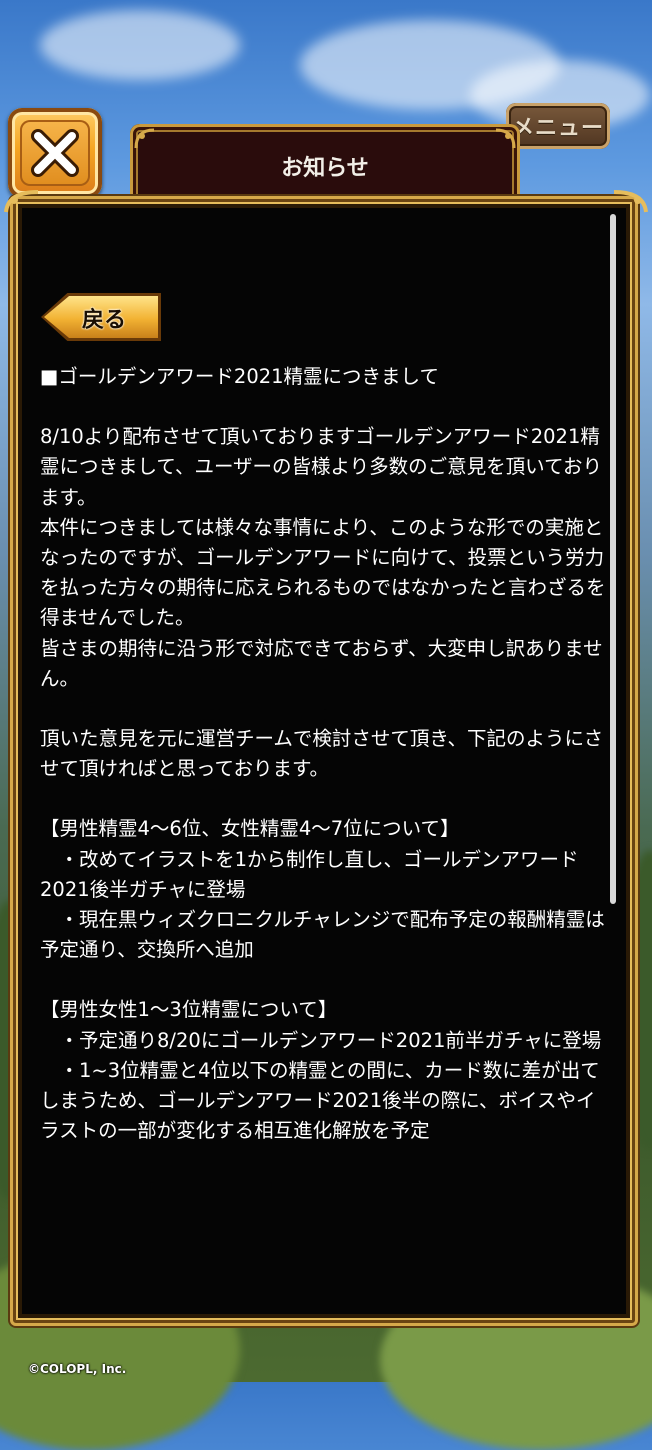  I want to click on close-button, so click(55, 153).